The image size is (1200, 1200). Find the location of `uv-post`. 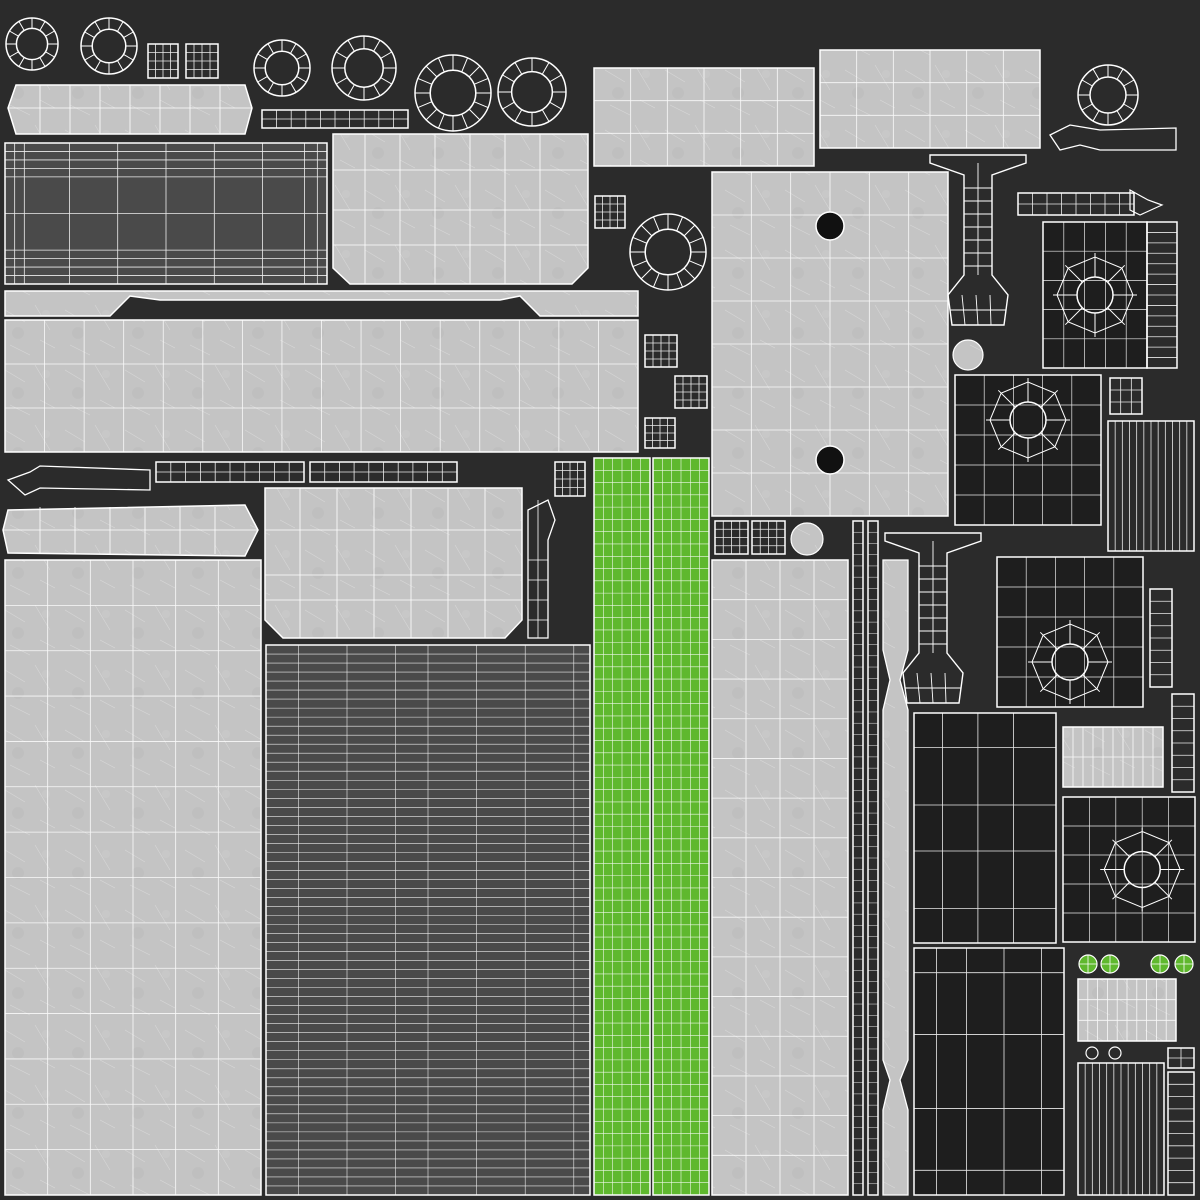

uv-post is located at coordinates (541, 569).